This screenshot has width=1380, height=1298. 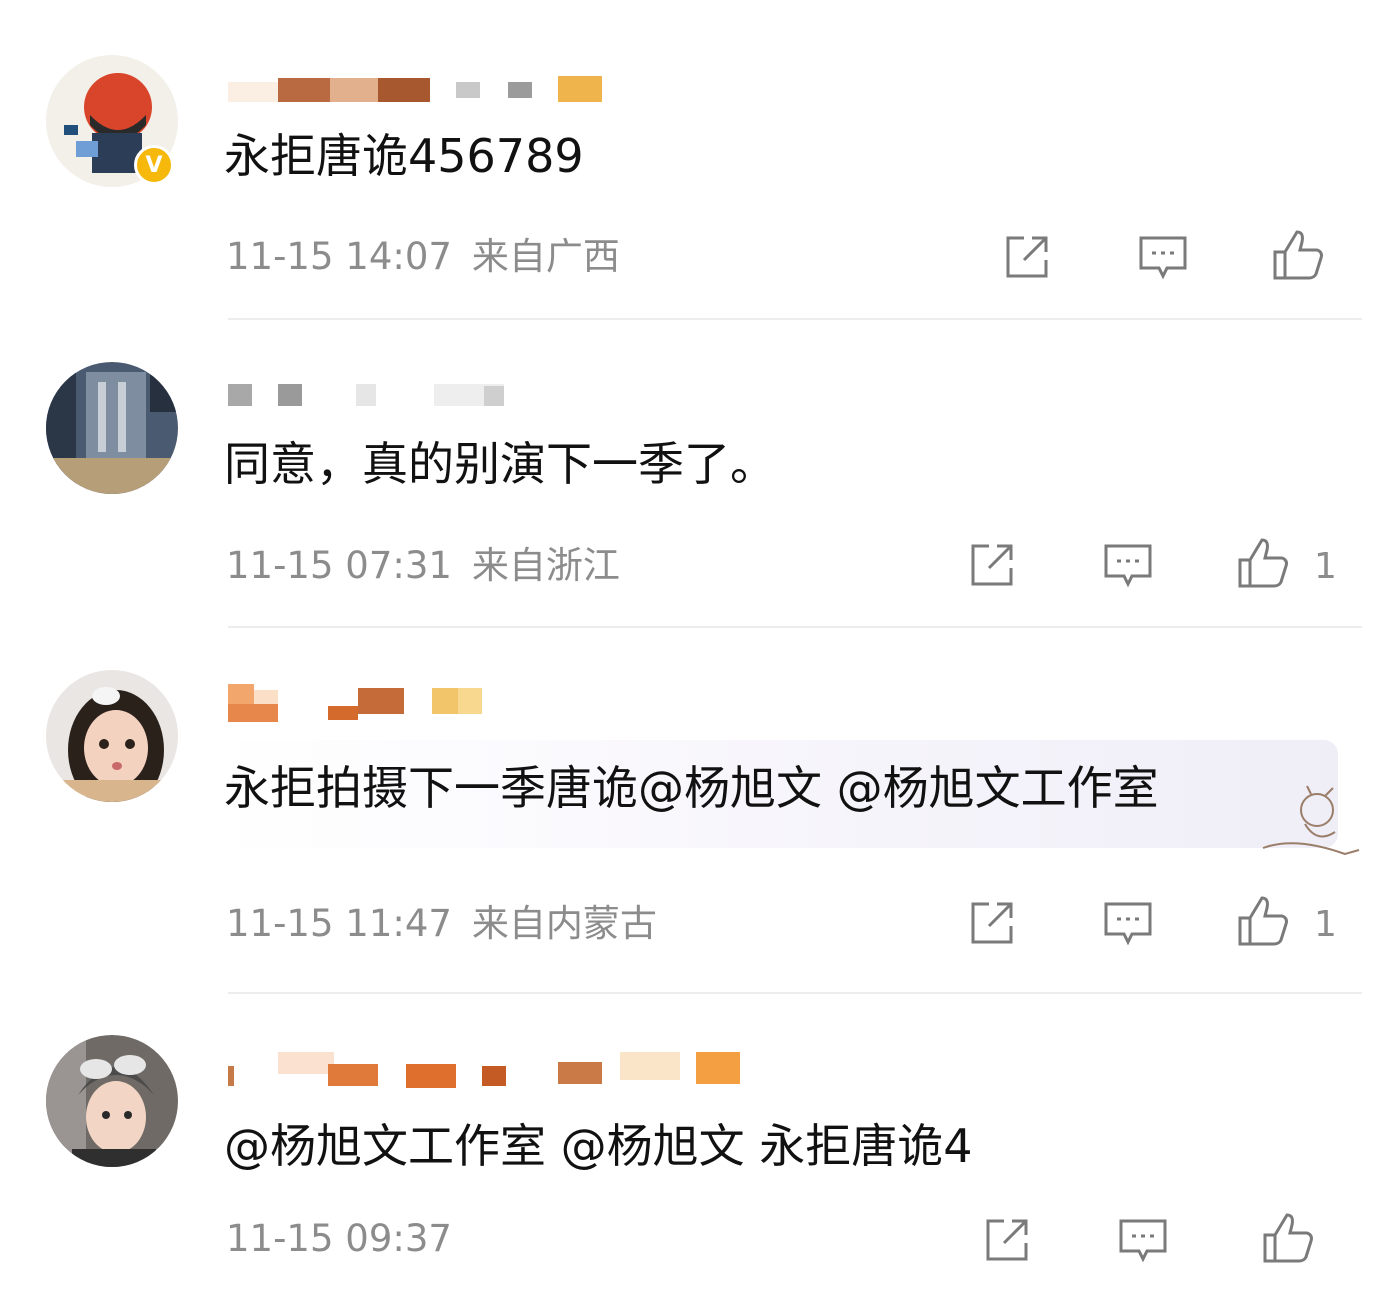 What do you see at coordinates (564, 923) in the screenshot?
I see `comment-location: 来自内蒙古` at bounding box center [564, 923].